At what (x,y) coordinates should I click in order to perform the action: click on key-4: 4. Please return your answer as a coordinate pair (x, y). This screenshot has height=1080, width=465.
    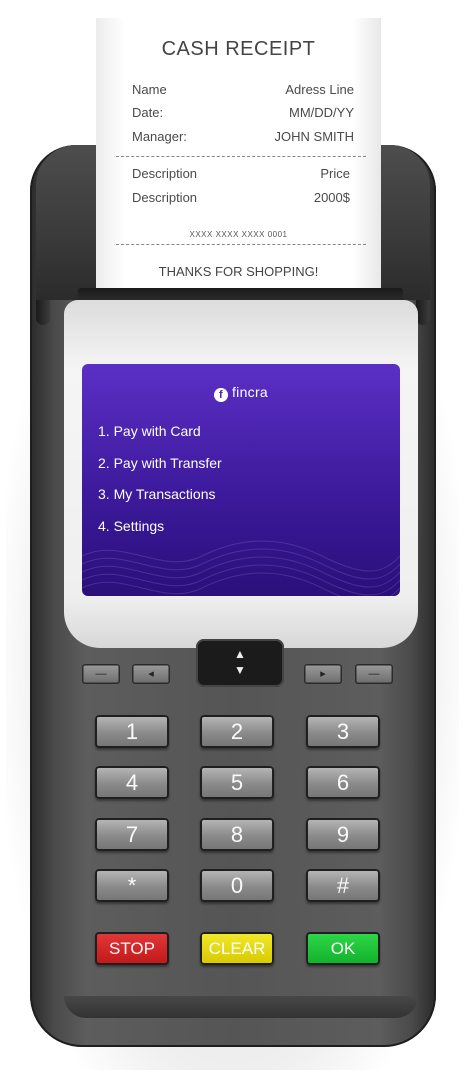
    Looking at the image, I should click on (132, 782).